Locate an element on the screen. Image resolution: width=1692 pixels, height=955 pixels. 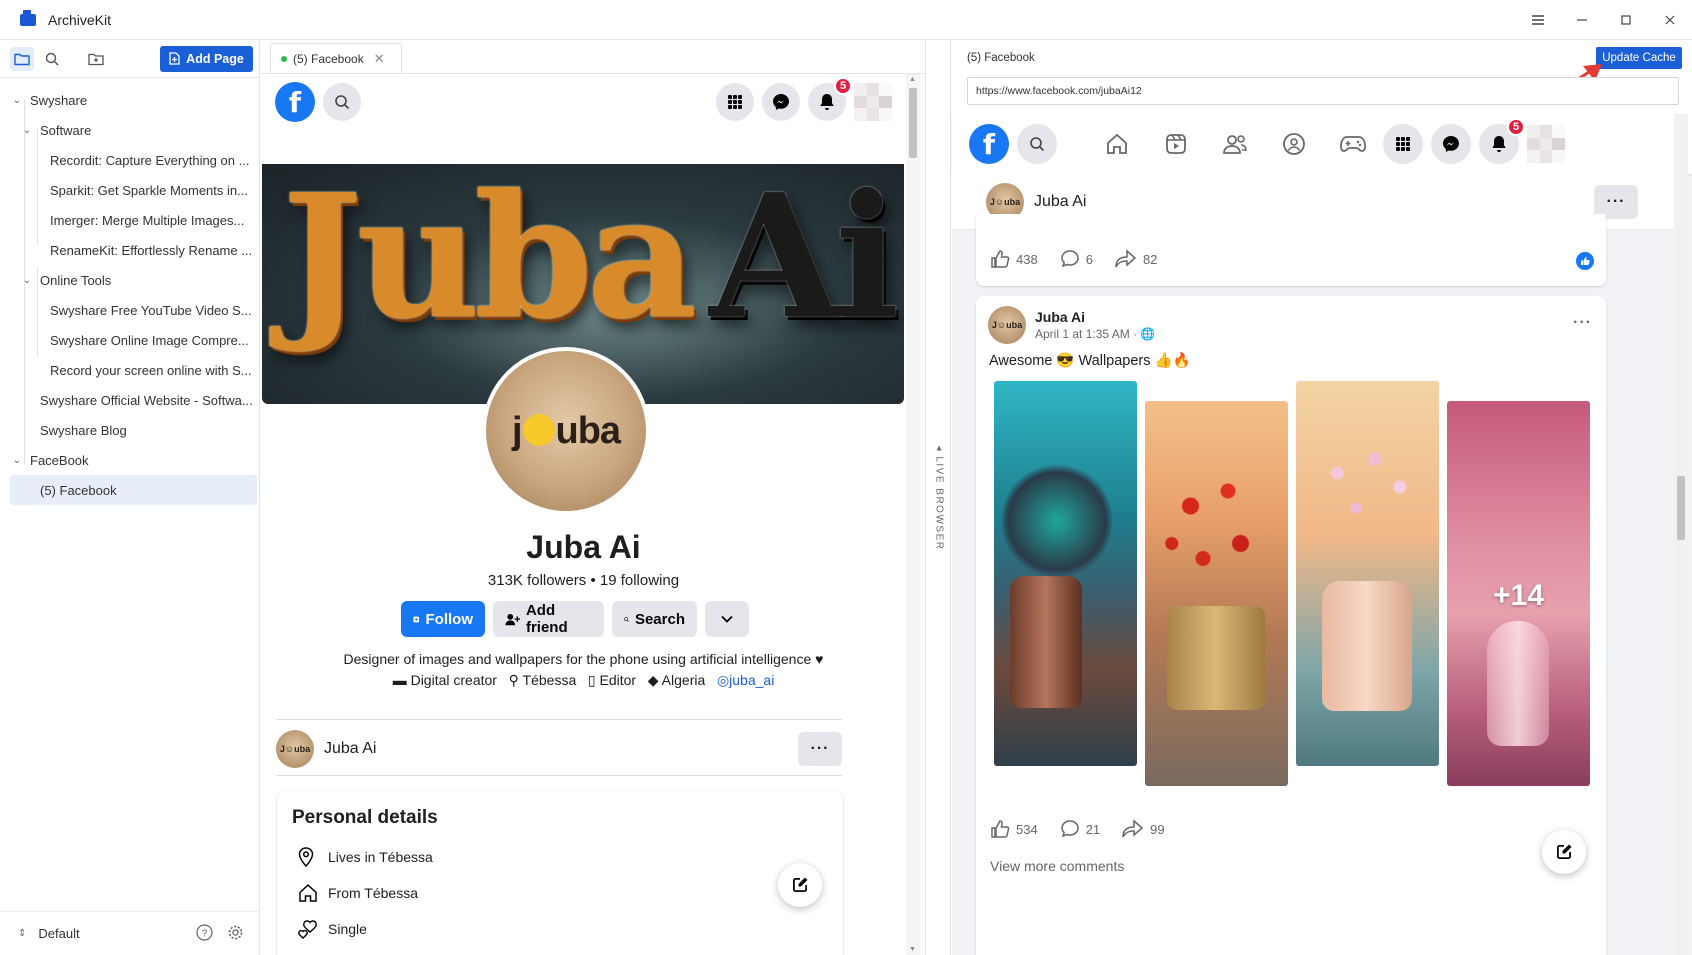
like-count: 438 is located at coordinates (1014, 259).